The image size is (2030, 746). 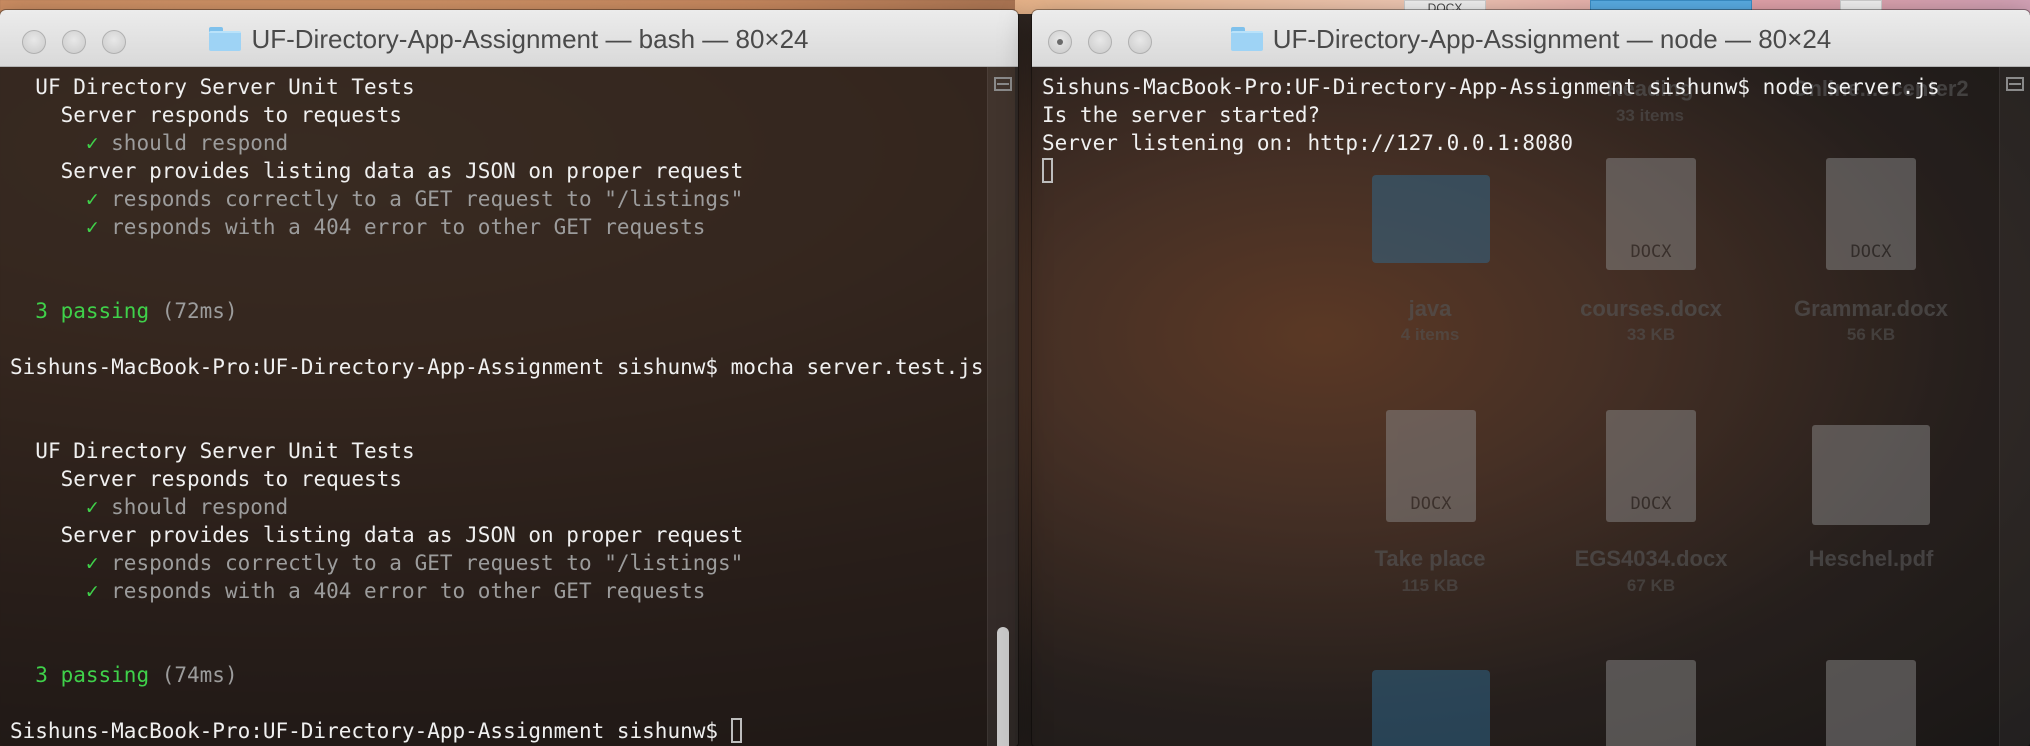 What do you see at coordinates (1181, 115) in the screenshot?
I see `terminal-text: Is the server started?` at bounding box center [1181, 115].